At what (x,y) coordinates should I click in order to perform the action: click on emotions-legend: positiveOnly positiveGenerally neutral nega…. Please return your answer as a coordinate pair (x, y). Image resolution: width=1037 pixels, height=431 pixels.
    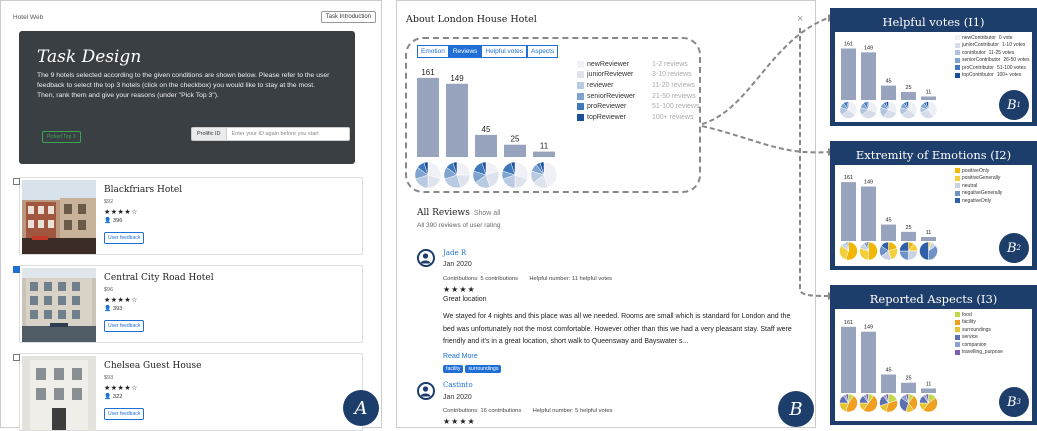
    Looking at the image, I should click on (978, 186).